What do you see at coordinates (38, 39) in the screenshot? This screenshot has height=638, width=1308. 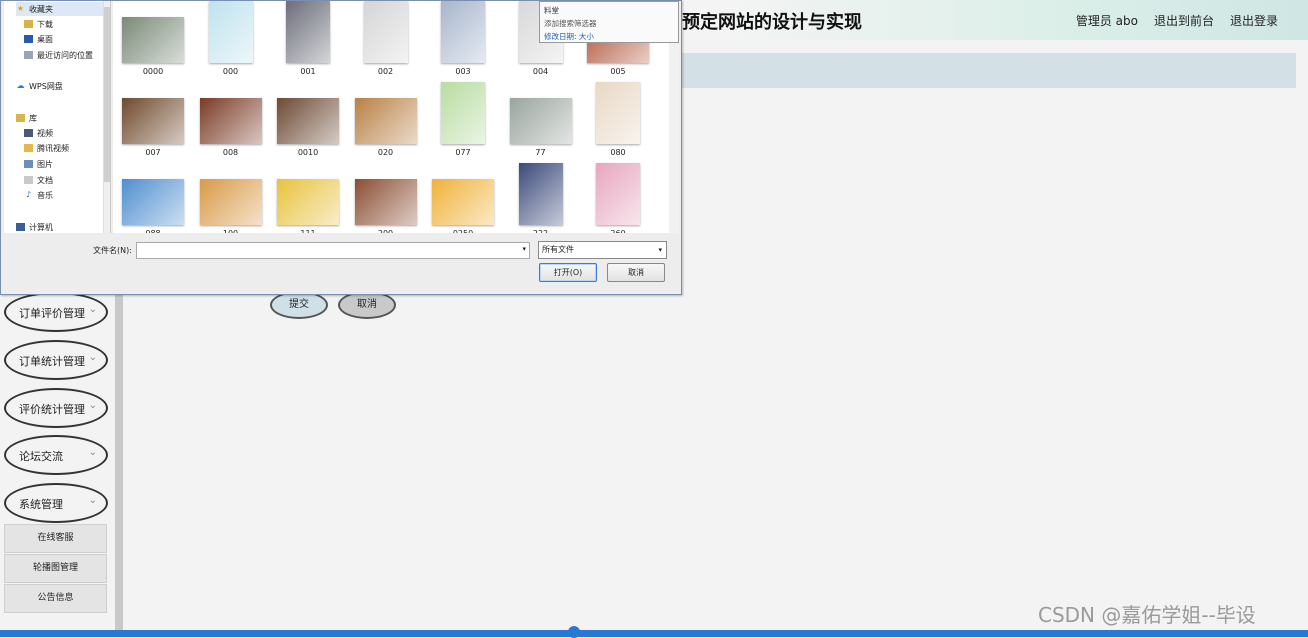 I see `nav-item-desktop: 桌面` at bounding box center [38, 39].